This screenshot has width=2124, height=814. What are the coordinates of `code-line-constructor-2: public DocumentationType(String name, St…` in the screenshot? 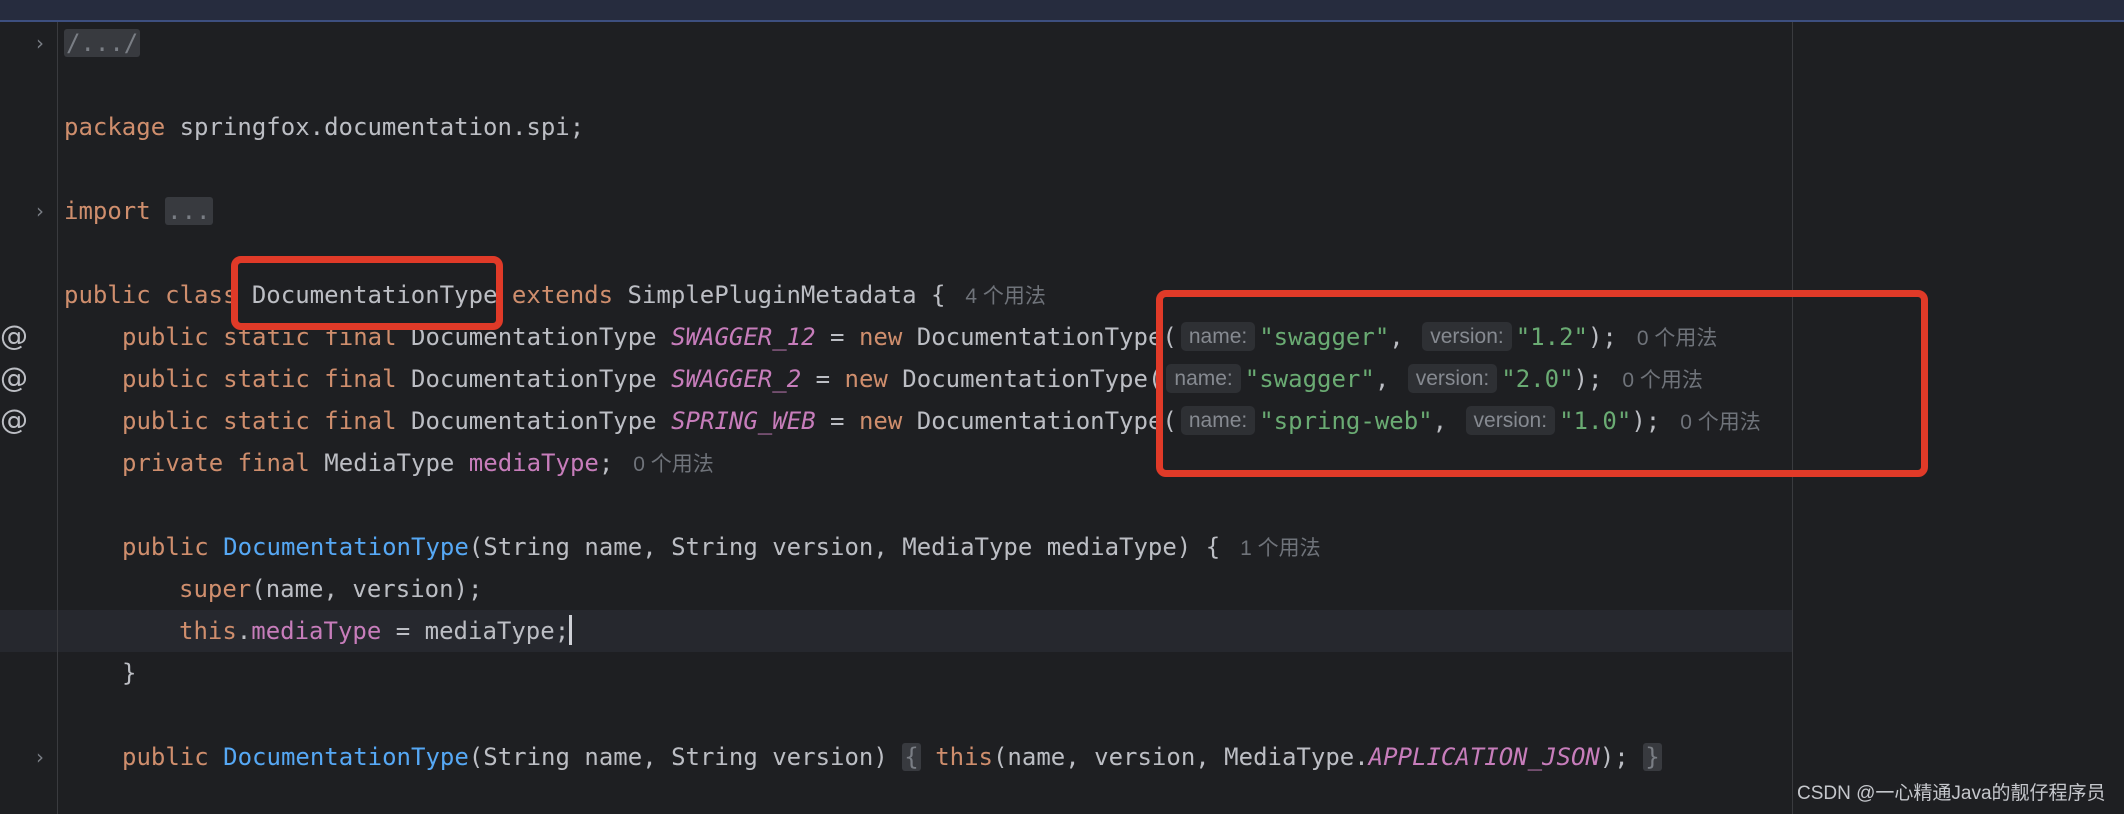 It's located at (892, 757).